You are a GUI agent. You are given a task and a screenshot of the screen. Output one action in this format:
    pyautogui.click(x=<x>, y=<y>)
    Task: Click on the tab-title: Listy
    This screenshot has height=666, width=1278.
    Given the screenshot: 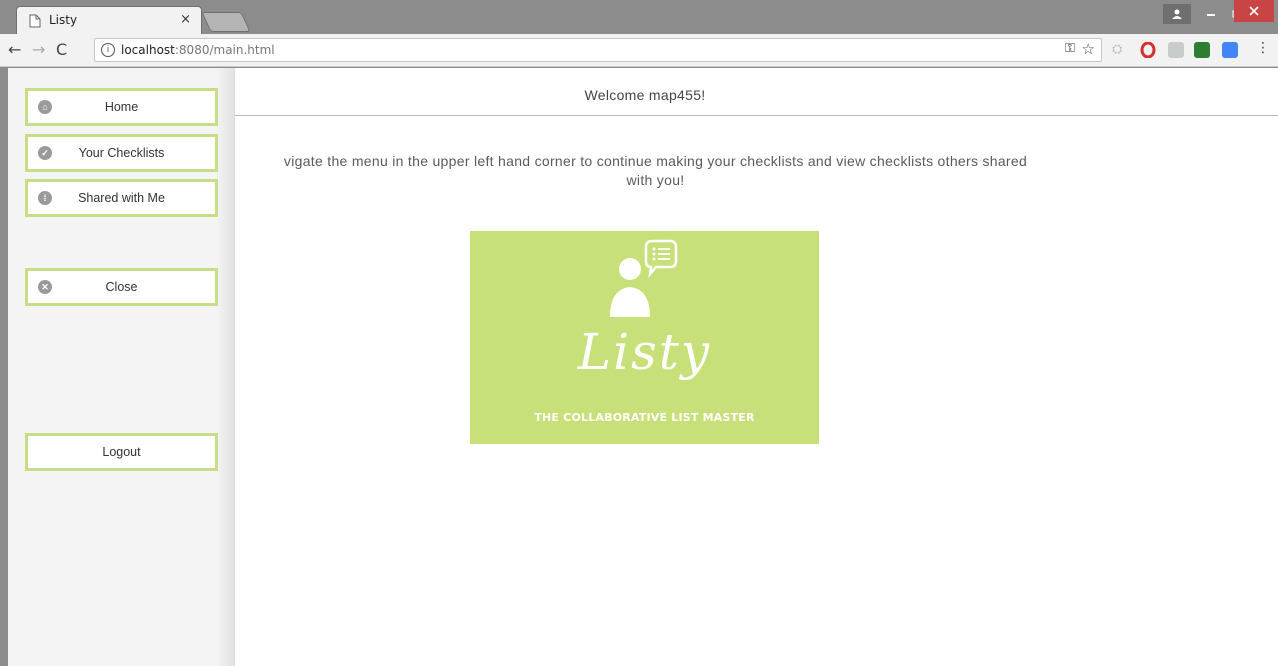 What is the action you would take?
    pyautogui.click(x=63, y=20)
    